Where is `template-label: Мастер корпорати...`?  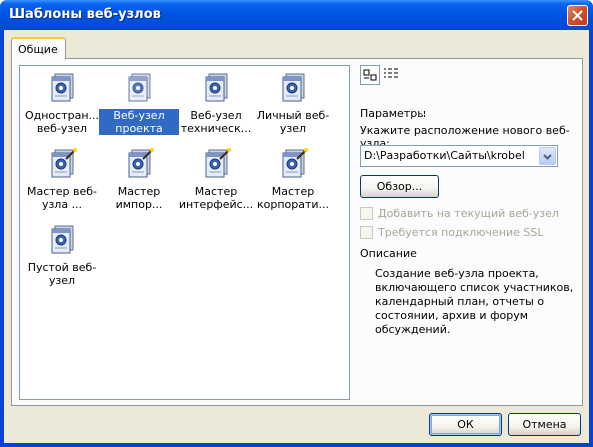
template-label: Мастер корпорати... is located at coordinates (293, 198).